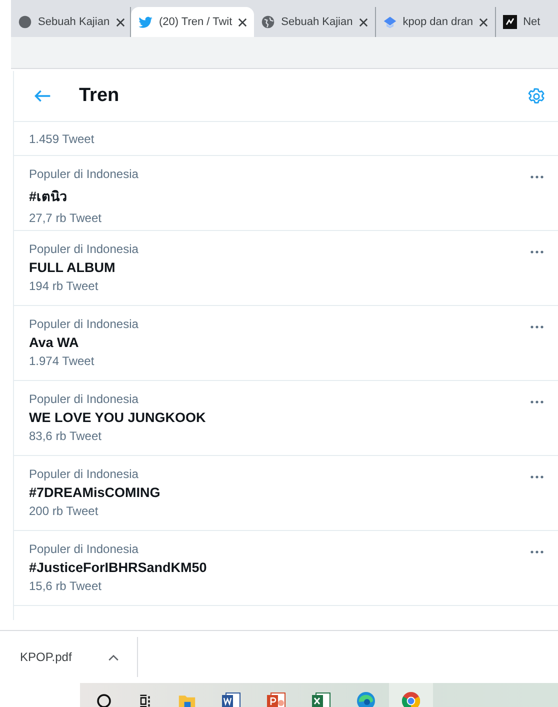  Describe the element at coordinates (64, 511) in the screenshot. I see `tweet-count: 200 rb Tweet` at that location.